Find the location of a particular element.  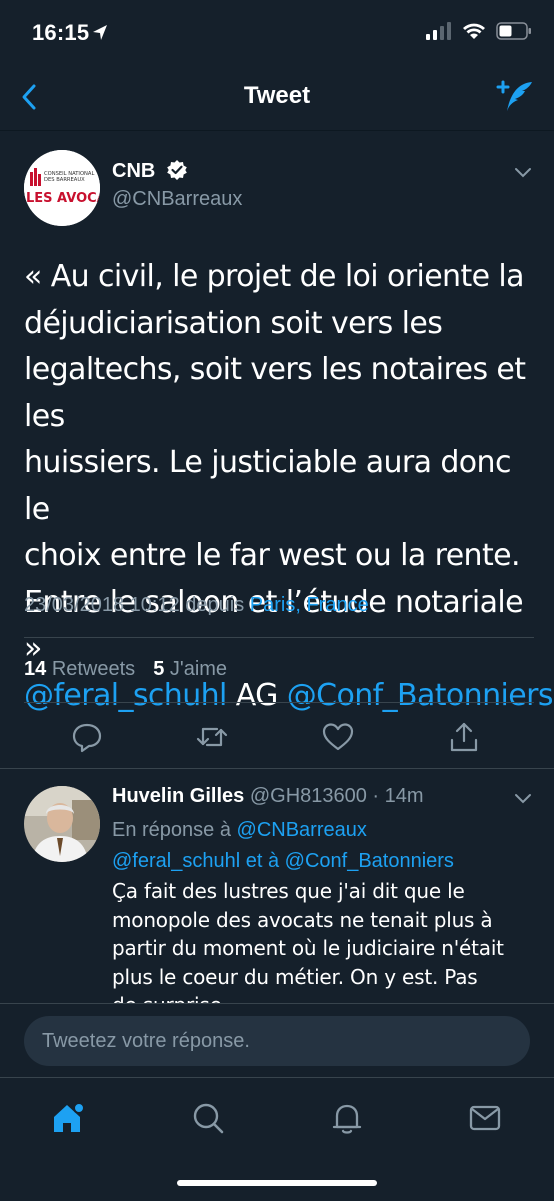

wifi-icon is located at coordinates (474, 31).